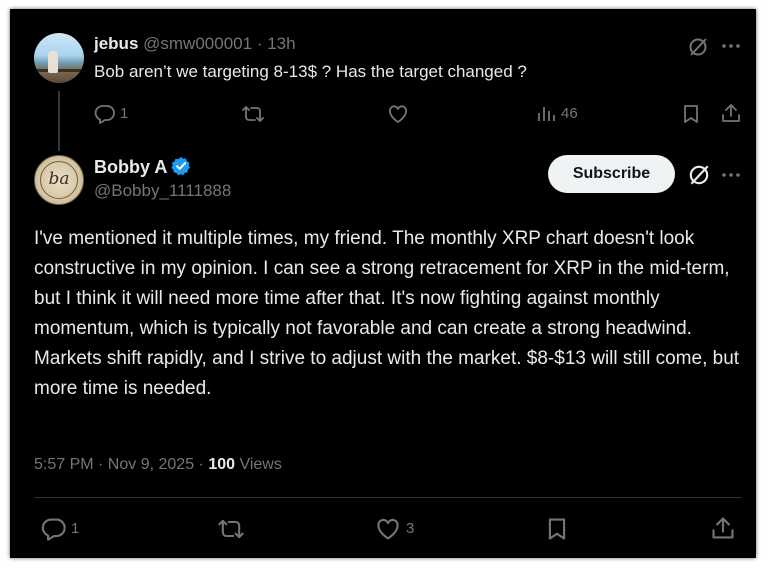  I want to click on post-author-row: Bobby A, so click(142, 168).